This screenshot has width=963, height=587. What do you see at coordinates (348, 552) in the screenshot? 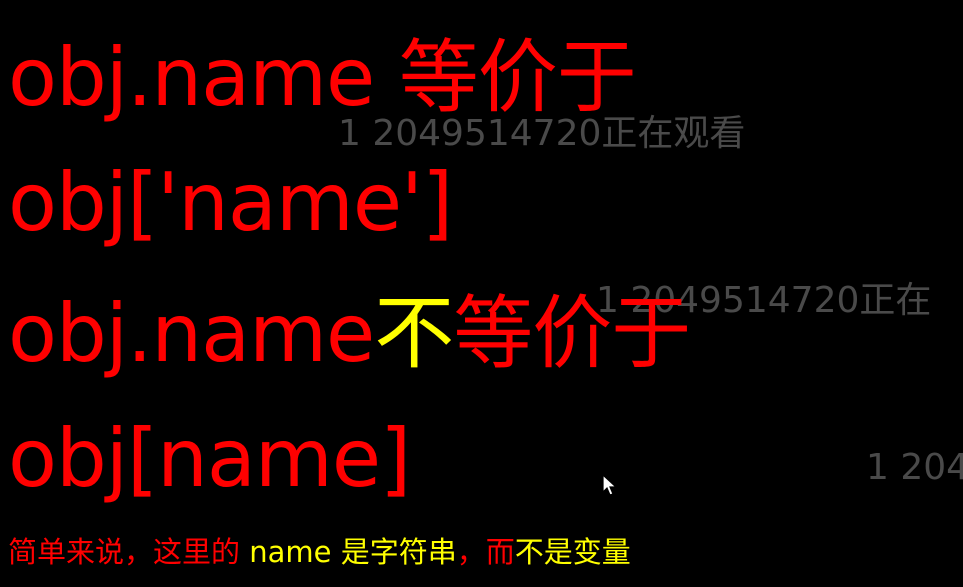
I see `caption-part-2: name 是字符串` at bounding box center [348, 552].